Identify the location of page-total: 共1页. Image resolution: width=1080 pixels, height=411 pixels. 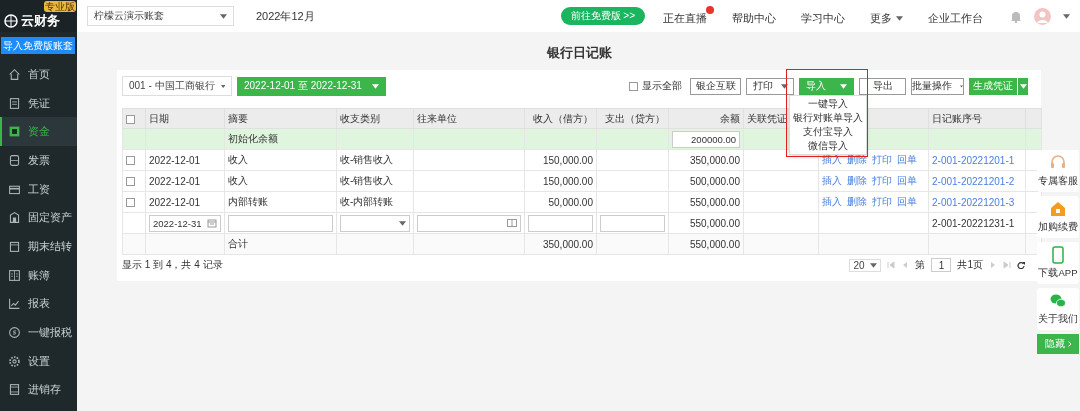
(970, 265).